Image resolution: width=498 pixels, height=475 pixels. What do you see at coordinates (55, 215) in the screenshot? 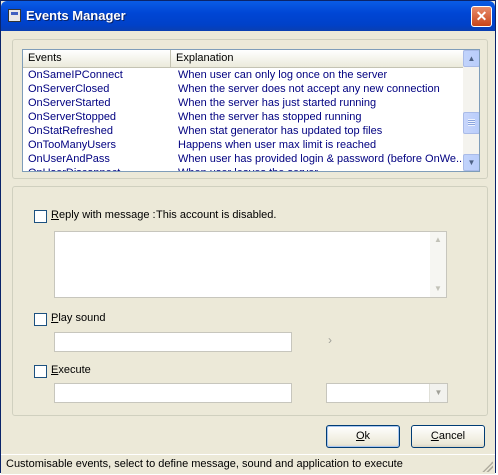
I see `reply-label-accel: R` at bounding box center [55, 215].